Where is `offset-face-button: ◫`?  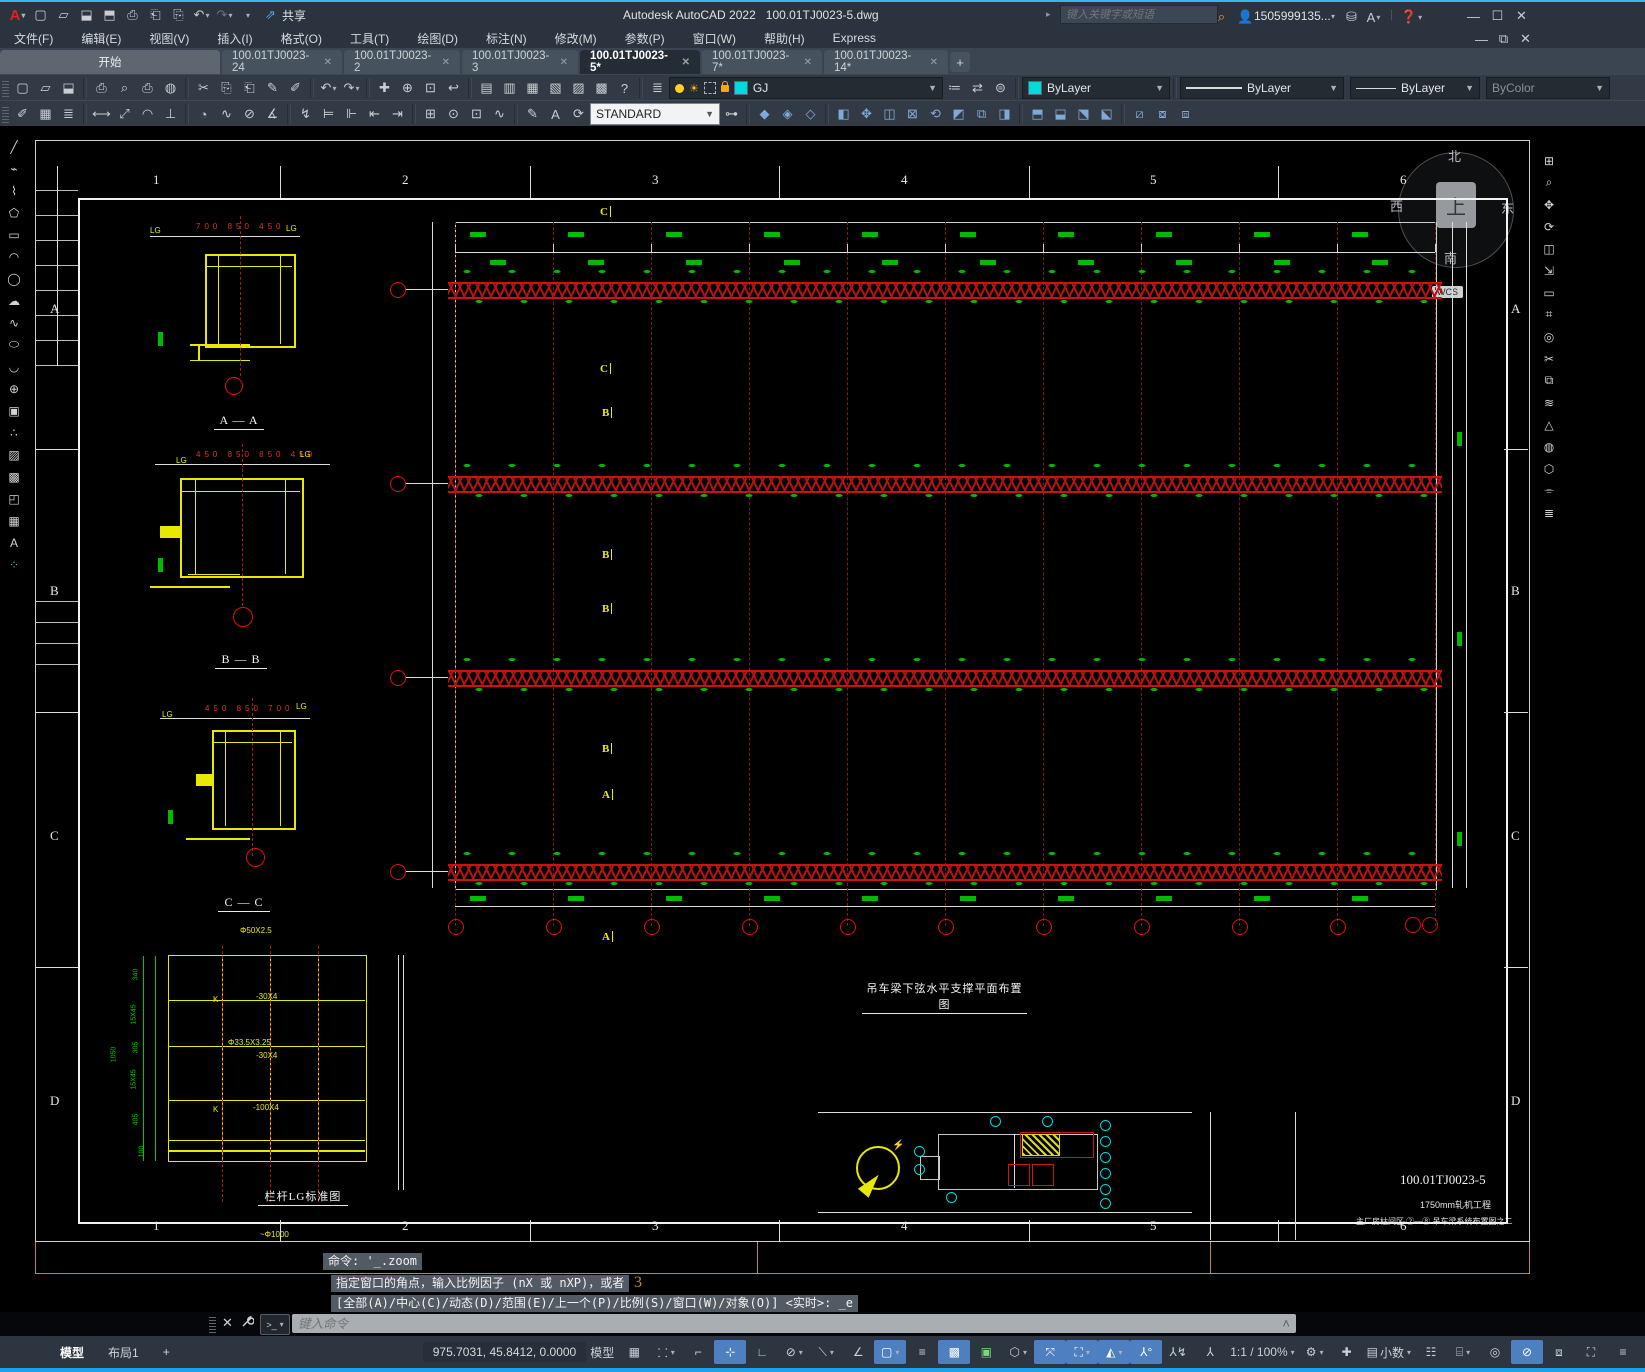
offset-face-button: ◫ is located at coordinates (889, 114).